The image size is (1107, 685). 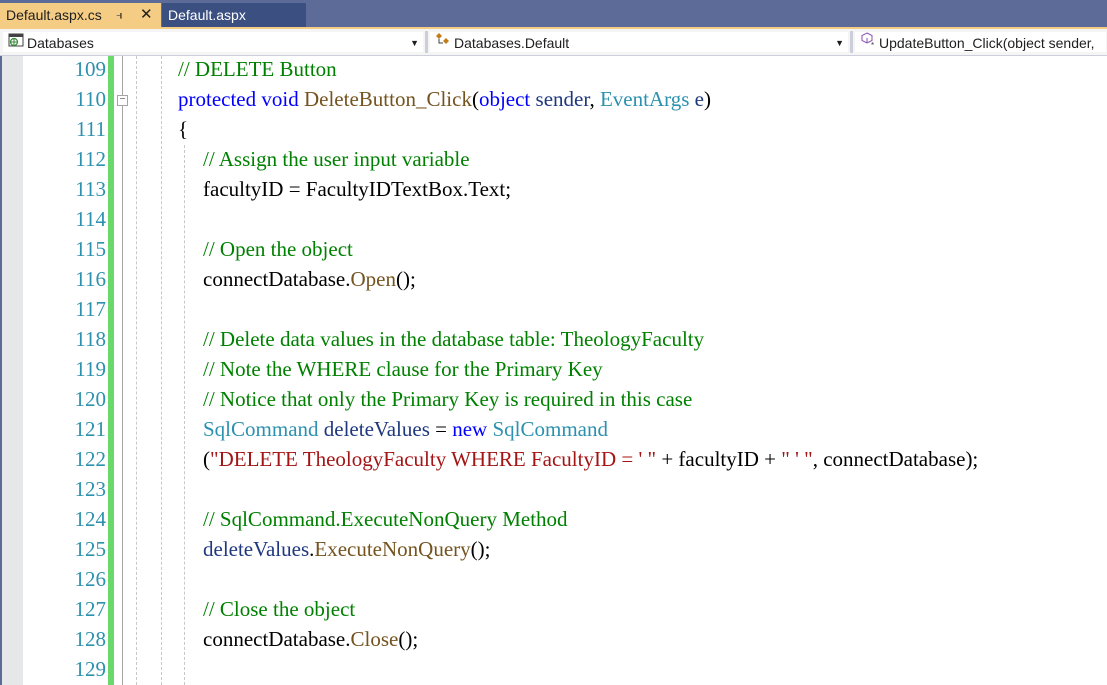 What do you see at coordinates (146, 15) in the screenshot?
I see `close-icon: ✕` at bounding box center [146, 15].